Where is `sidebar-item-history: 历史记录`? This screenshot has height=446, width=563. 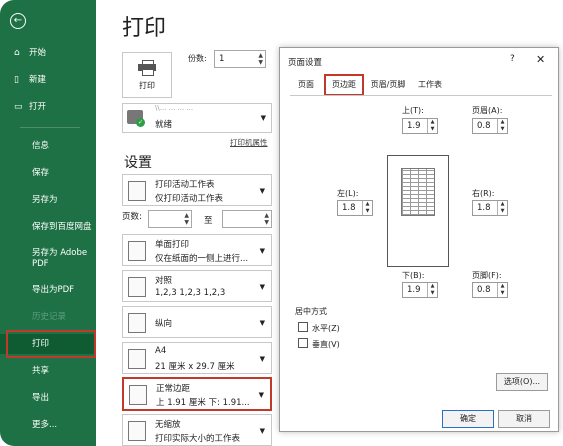 sidebar-item-history: 历史记录 is located at coordinates (48, 317).